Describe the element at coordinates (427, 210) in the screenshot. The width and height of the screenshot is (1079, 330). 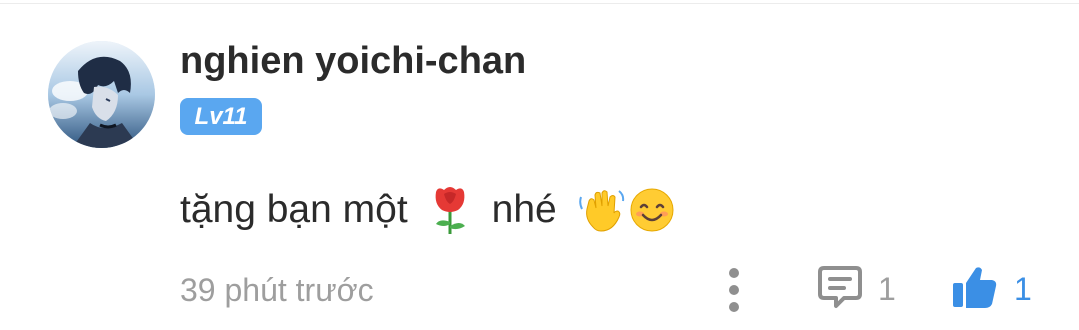
I see `comment-text: tặng bạn một nhé` at that location.